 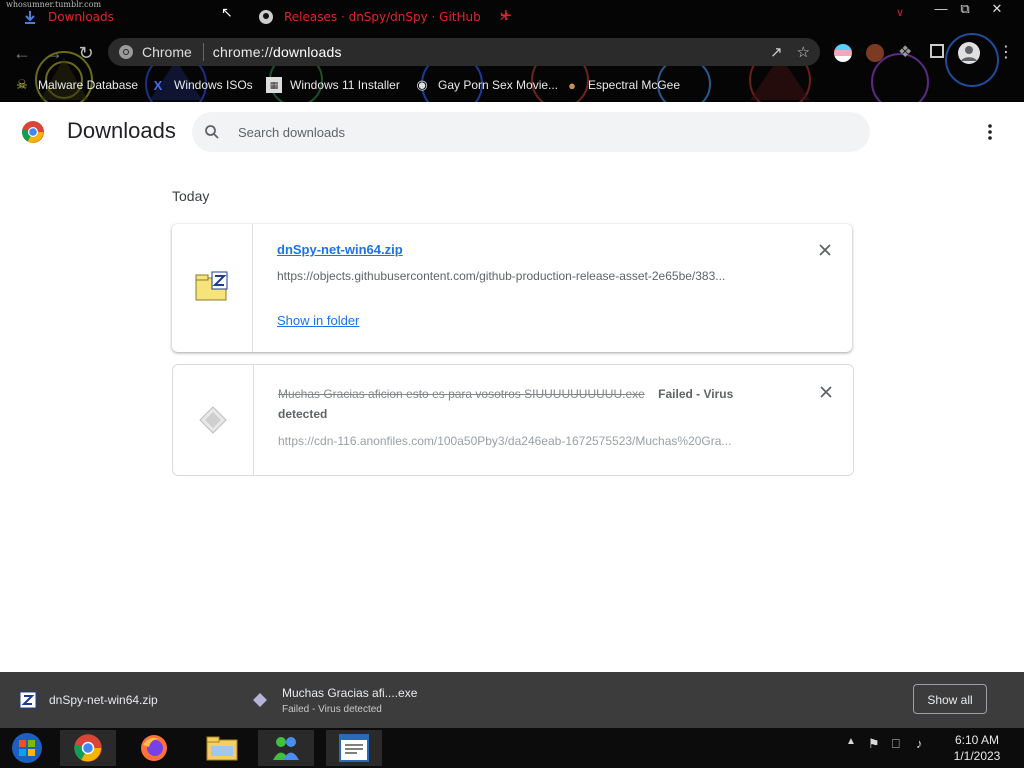 I want to click on toolbar: ← → ↻ Chrome chrome://downloads ↗ ☆ ❖ ⋮, so click(x=512, y=53).